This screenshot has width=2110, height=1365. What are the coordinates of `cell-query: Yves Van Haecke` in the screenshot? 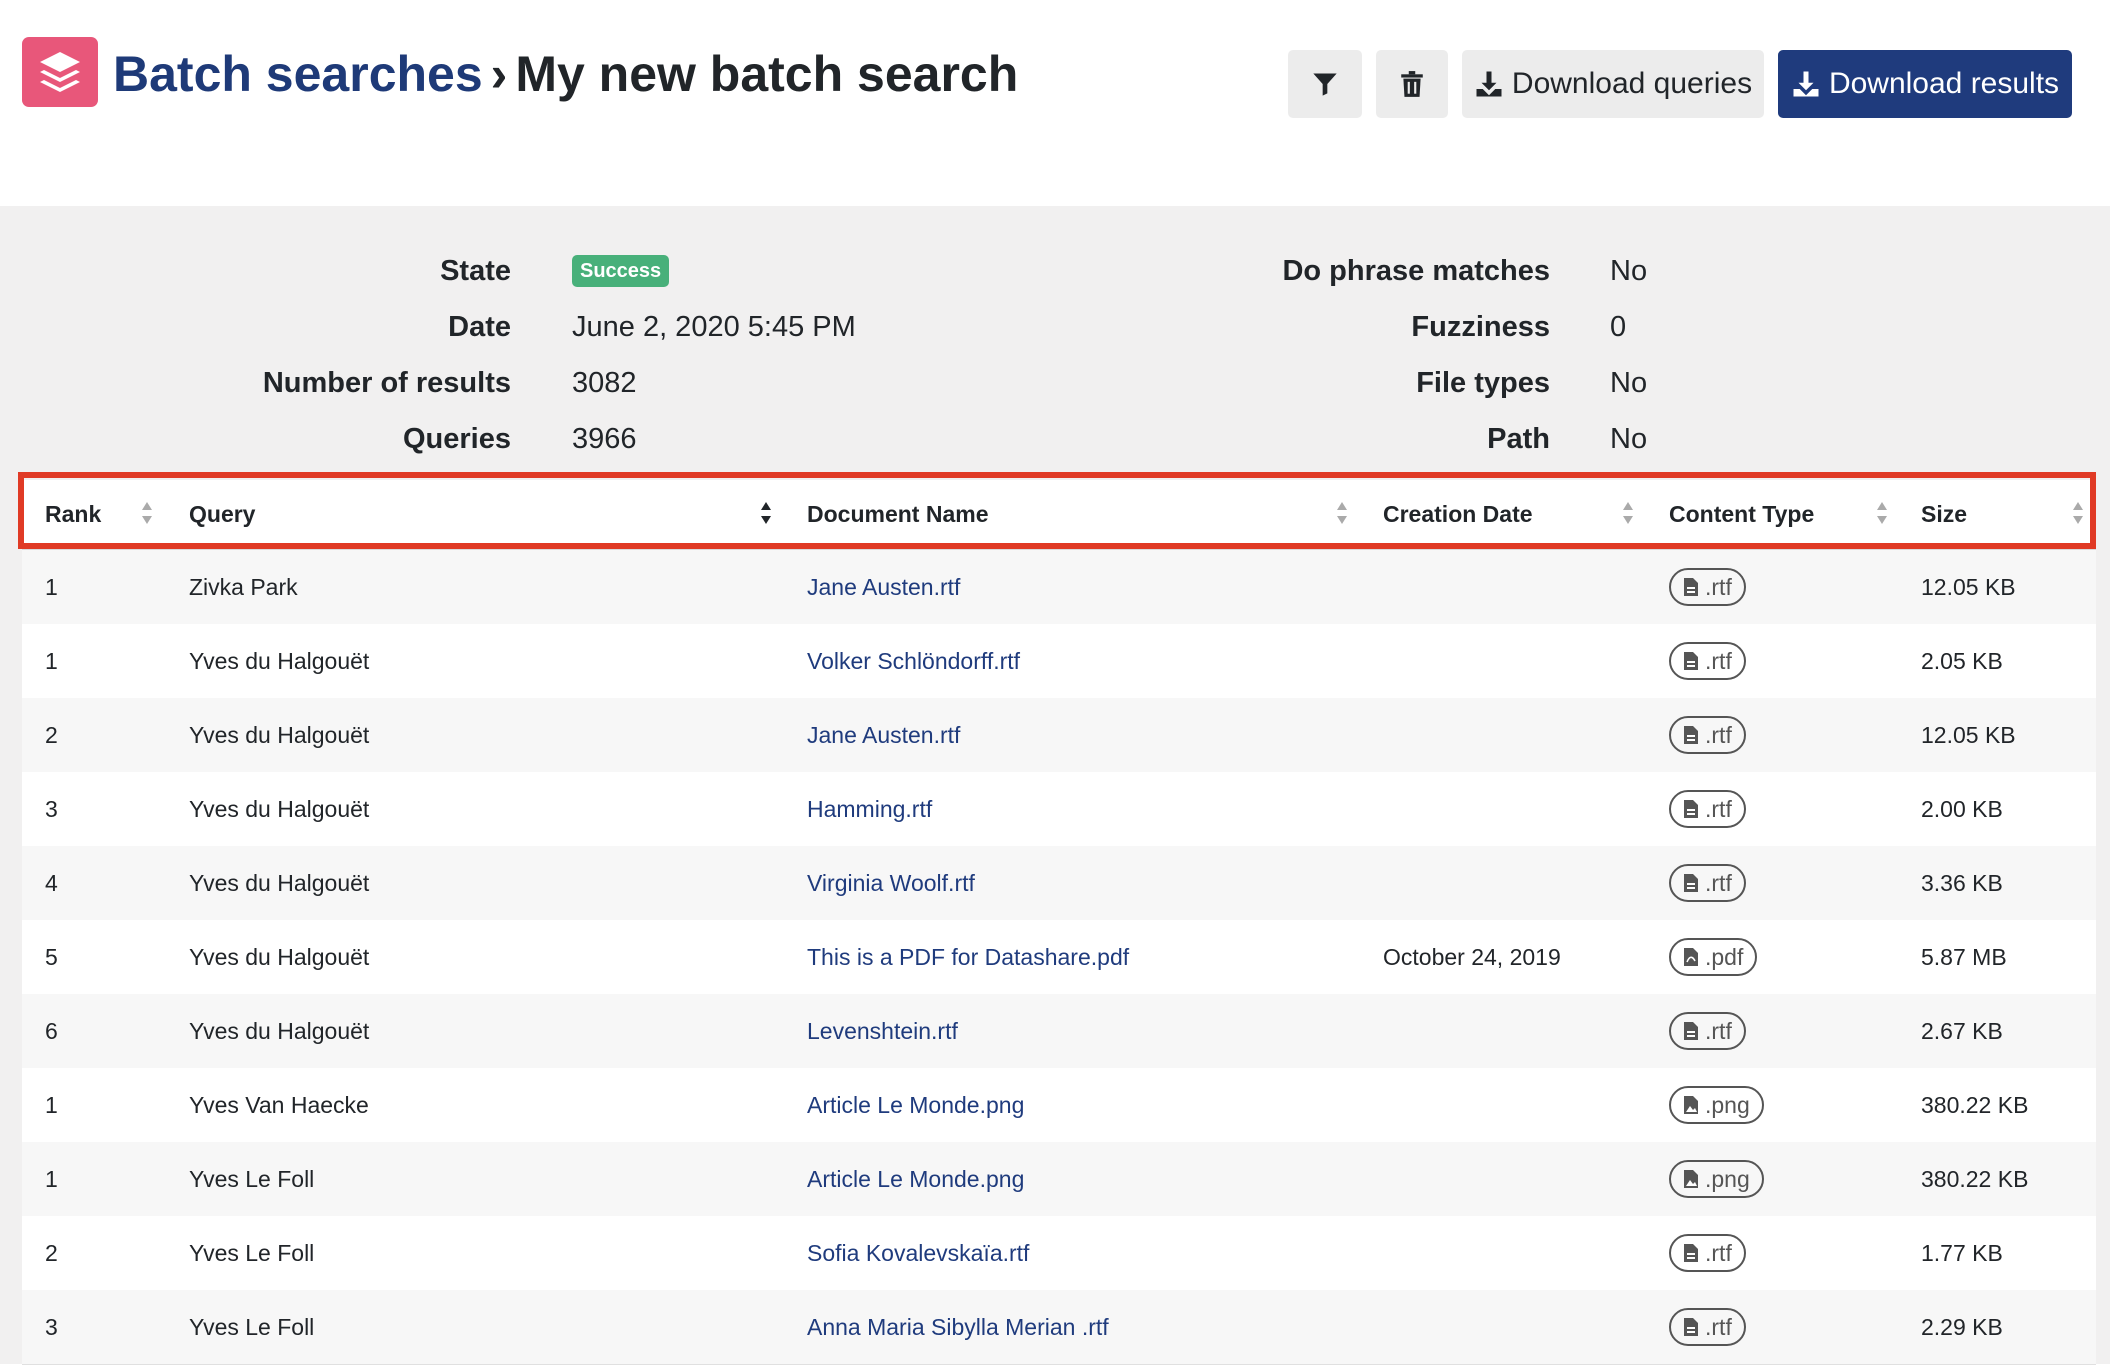 It's located at (279, 1104).